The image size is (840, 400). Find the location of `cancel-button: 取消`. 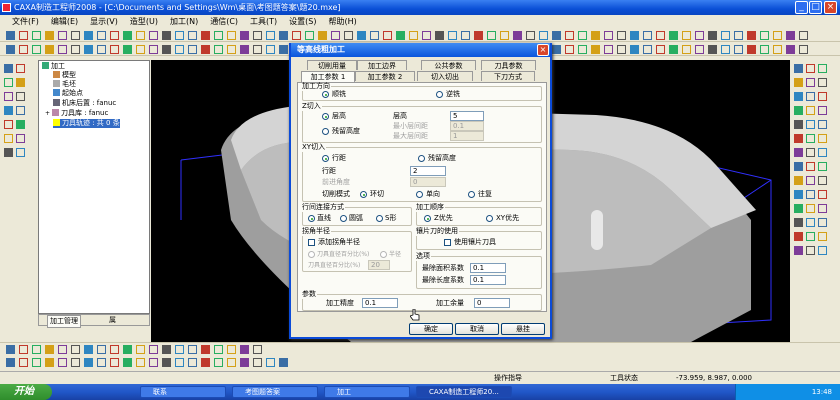

cancel-button: 取消 is located at coordinates (477, 329).